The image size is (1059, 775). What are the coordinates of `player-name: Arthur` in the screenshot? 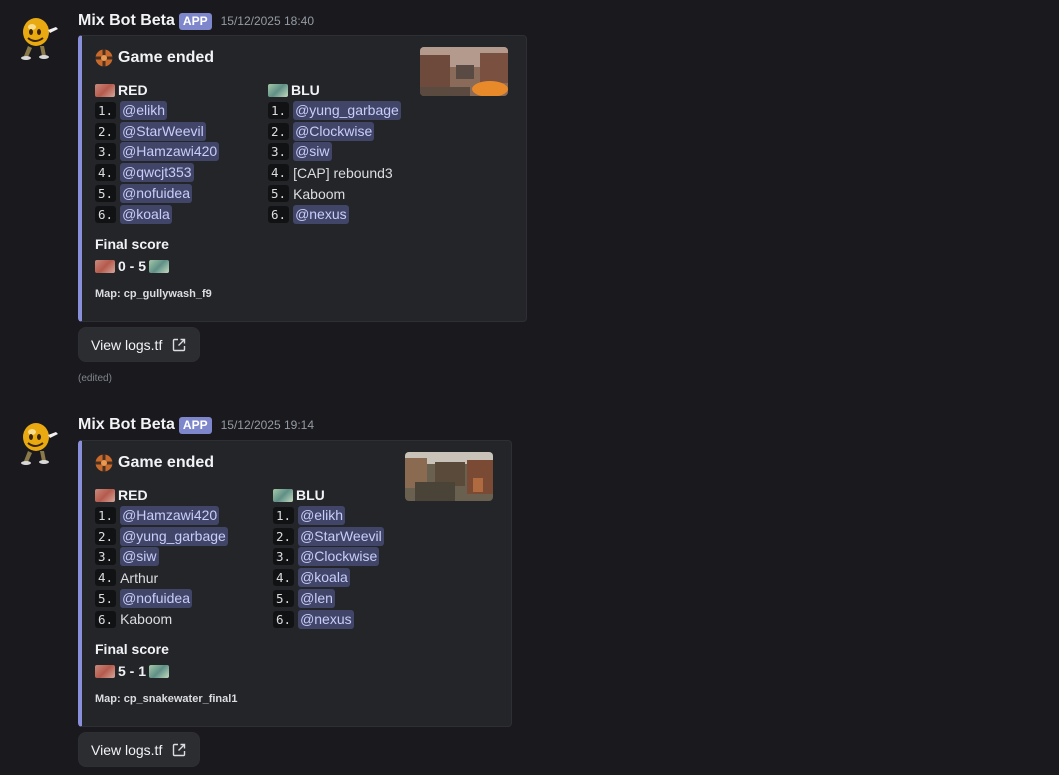 It's located at (139, 577).